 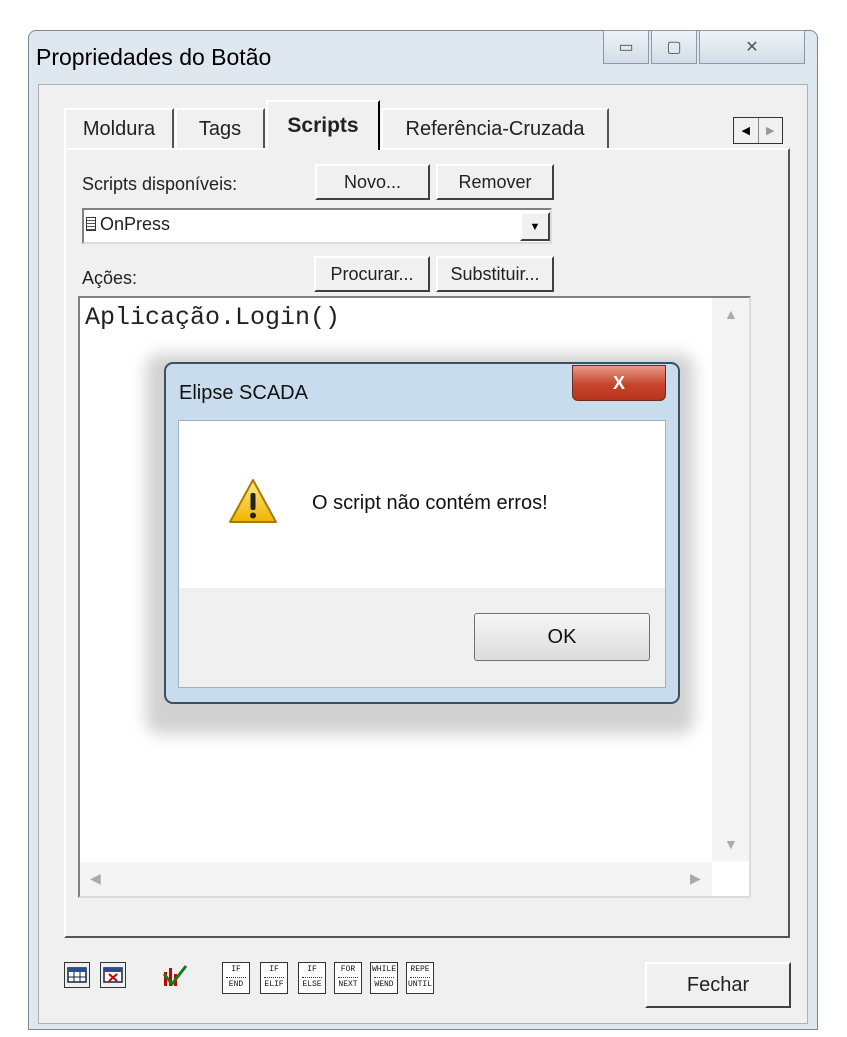 What do you see at coordinates (495, 182) in the screenshot?
I see `remove-script-button: Remover` at bounding box center [495, 182].